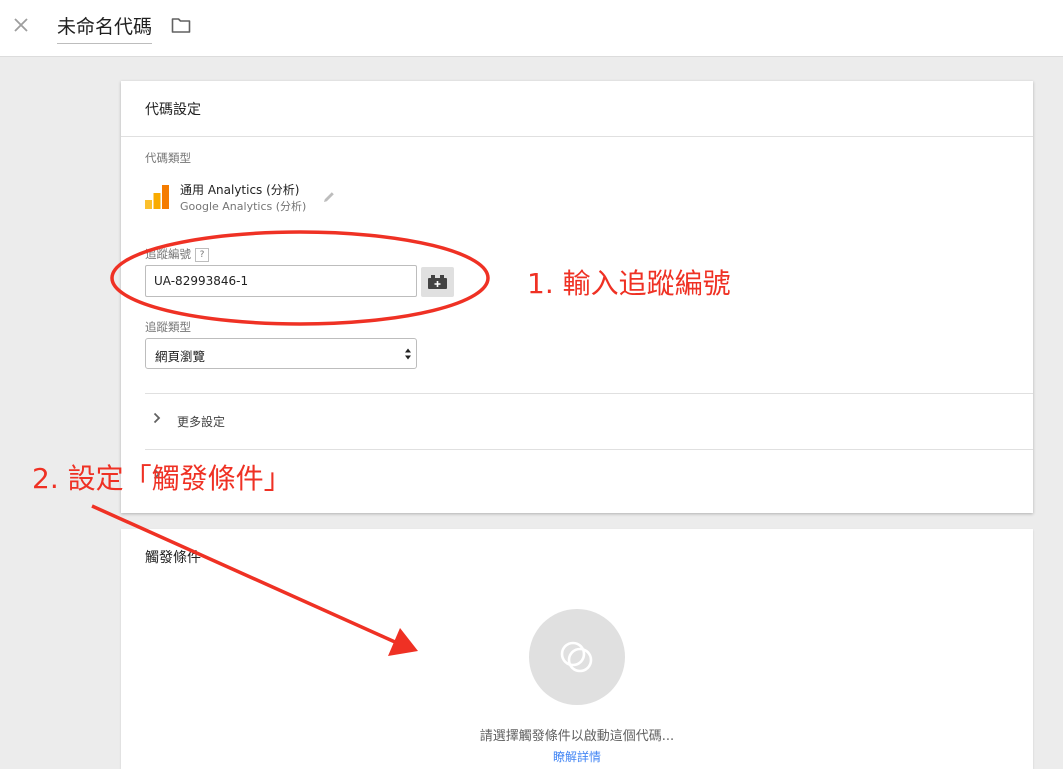 The height and width of the screenshot is (769, 1063). I want to click on close-icon, so click(21, 25).